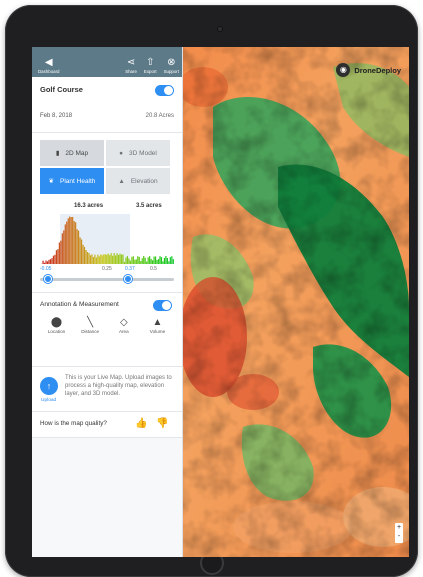 Image resolution: width=423 pixels, height=577 pixels. Describe the element at coordinates (144, 181) in the screenshot. I see `layer-label: Elevation` at that location.